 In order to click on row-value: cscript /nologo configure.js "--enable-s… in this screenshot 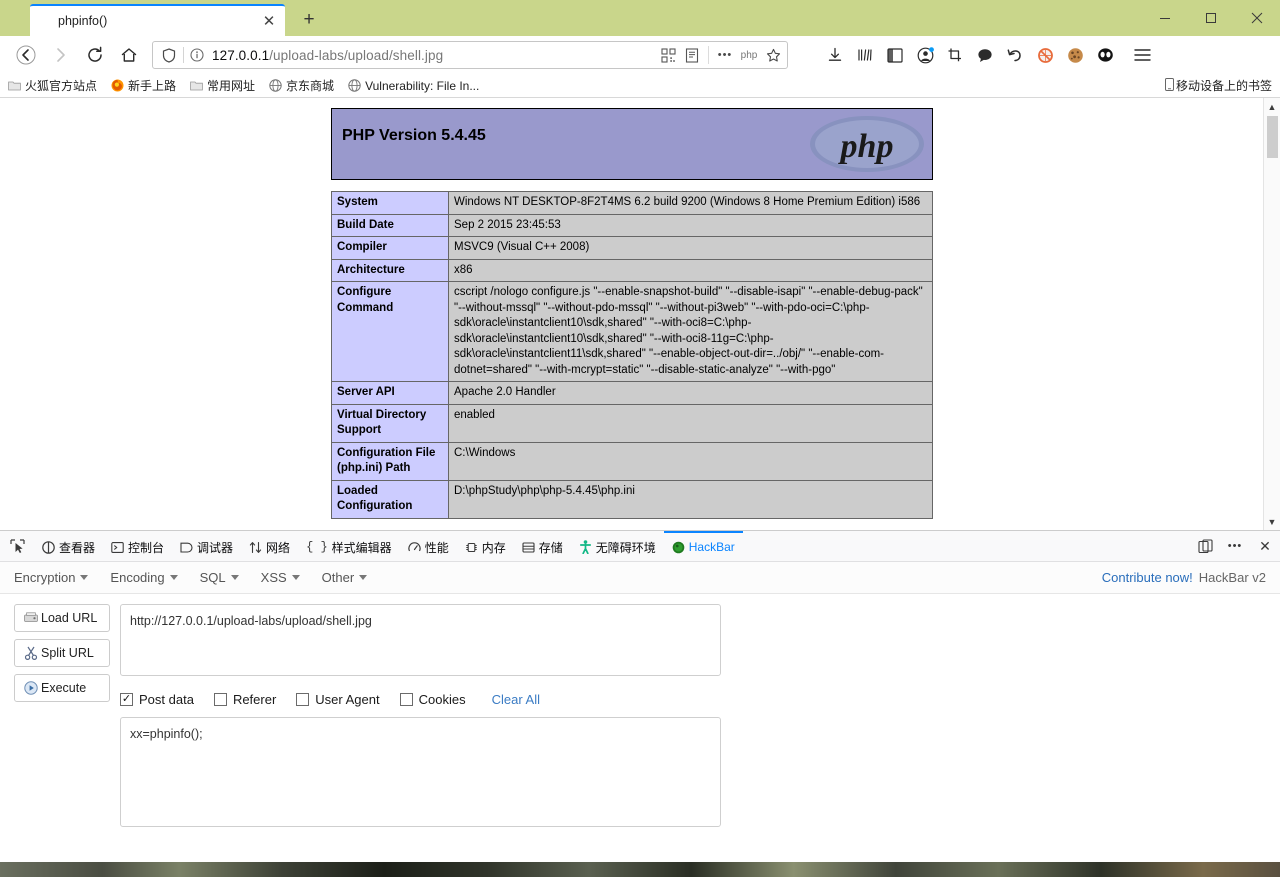, I will do `click(690, 332)`.